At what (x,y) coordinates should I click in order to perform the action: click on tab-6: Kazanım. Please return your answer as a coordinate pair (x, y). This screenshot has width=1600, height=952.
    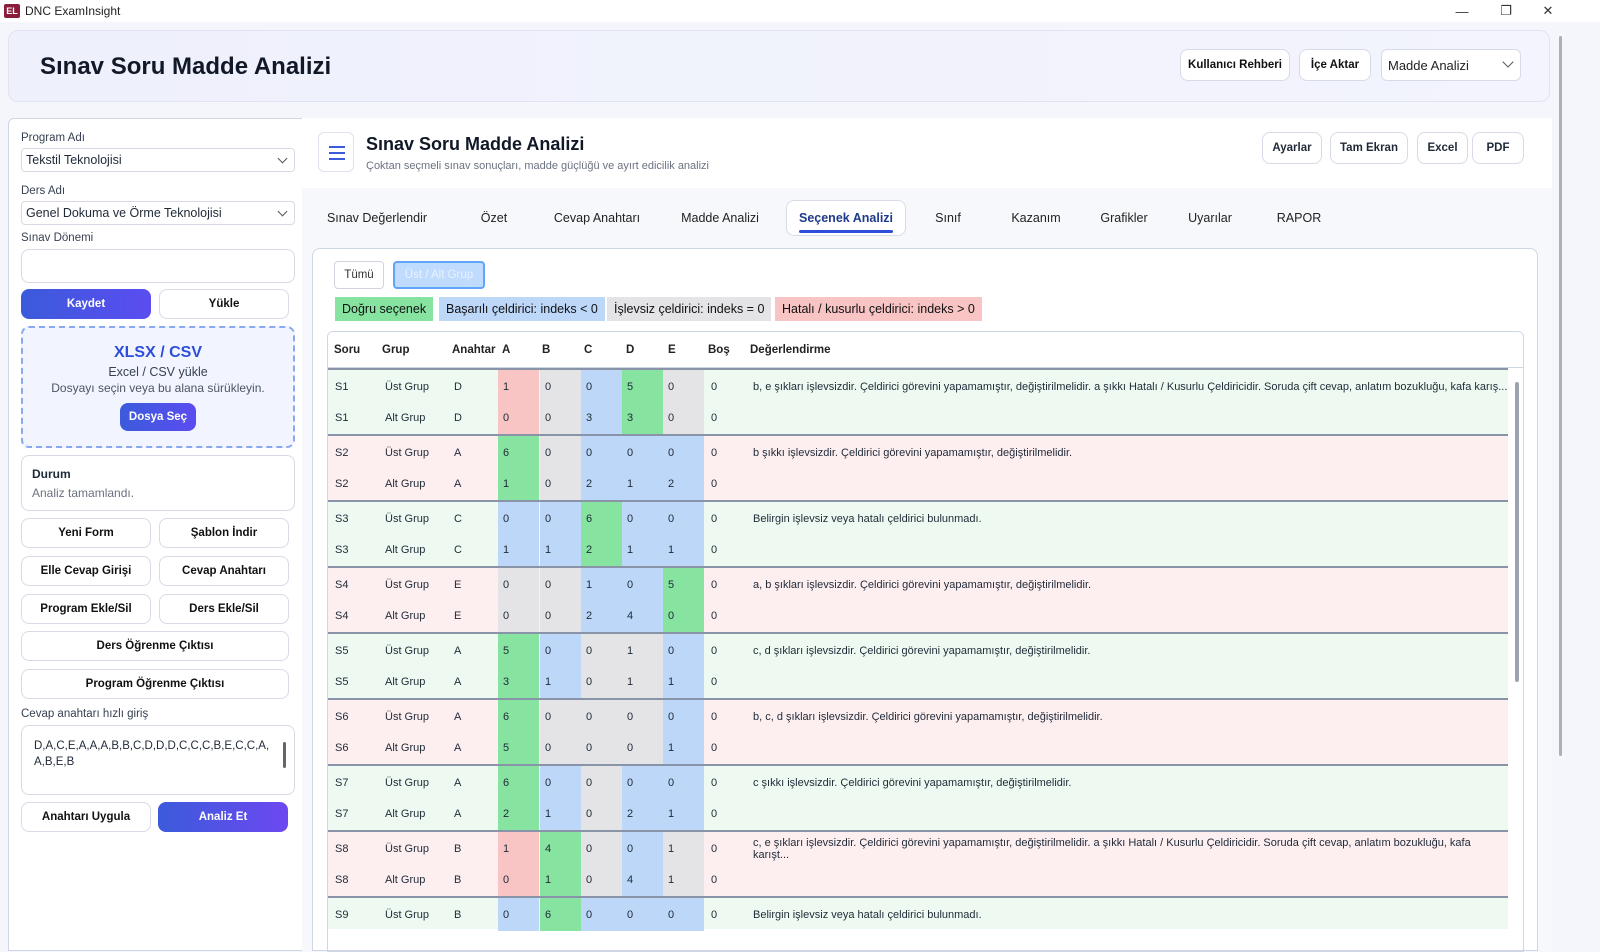
    Looking at the image, I should click on (1036, 218).